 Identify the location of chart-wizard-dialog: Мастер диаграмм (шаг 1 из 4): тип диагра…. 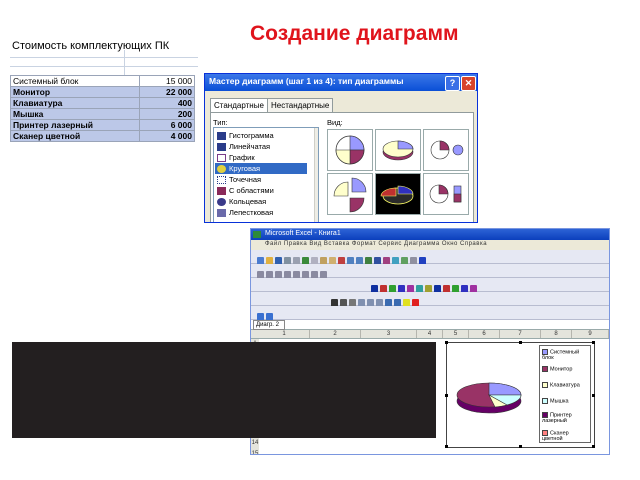
(341, 148).